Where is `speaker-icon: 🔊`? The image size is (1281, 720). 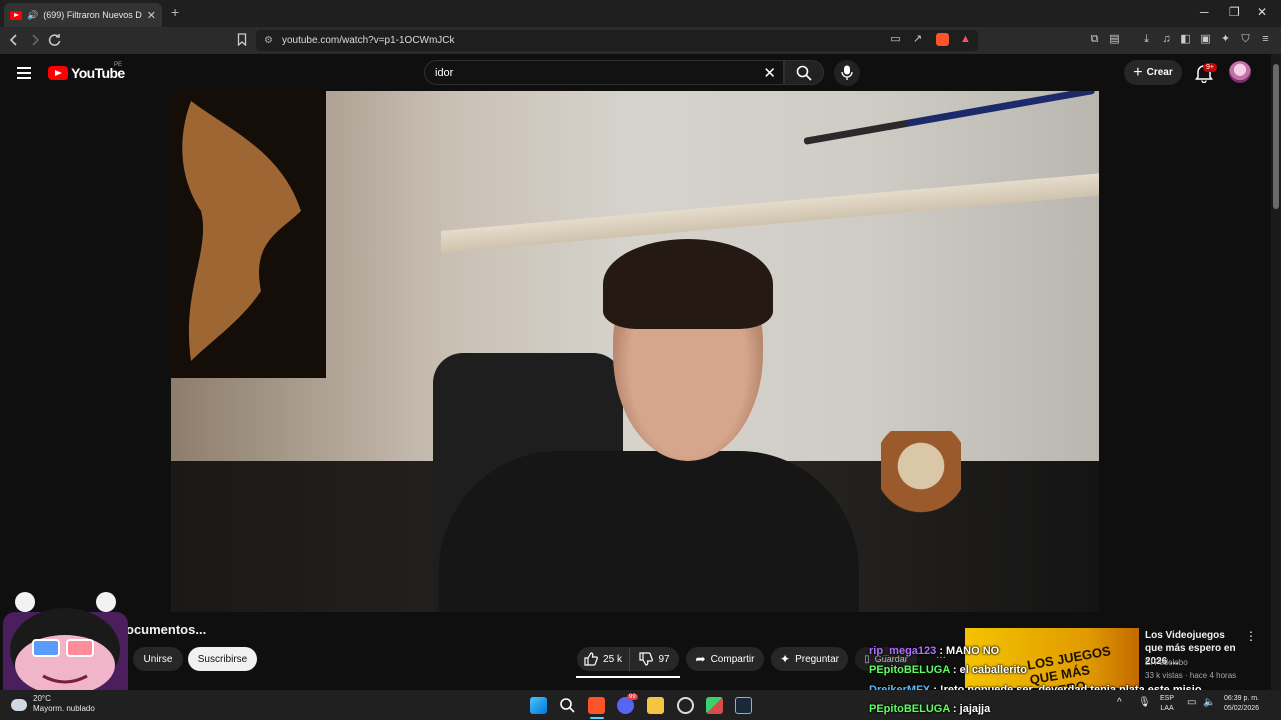
speaker-icon: 🔊 is located at coordinates (32, 15).